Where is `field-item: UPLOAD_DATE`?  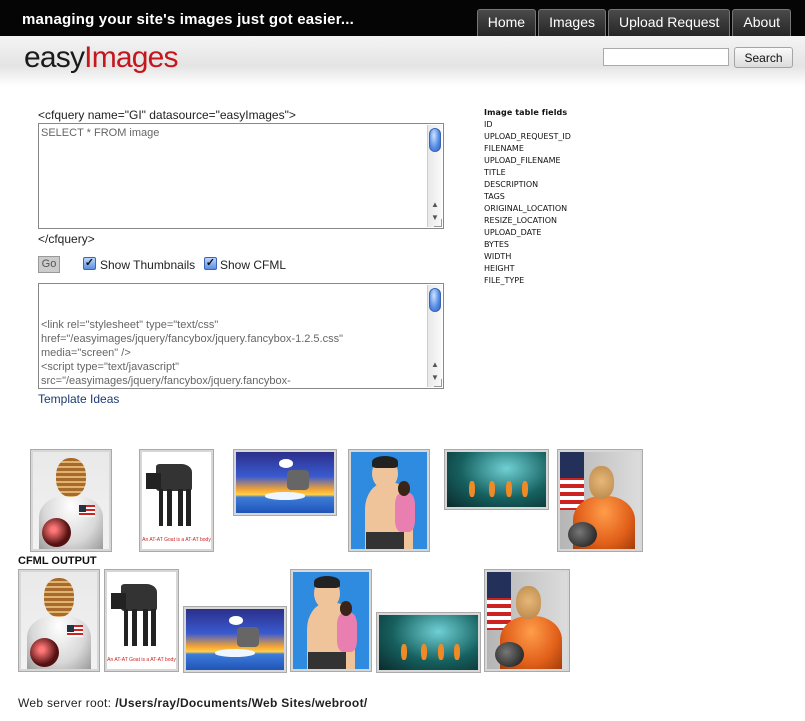
field-item: UPLOAD_DATE is located at coordinates (513, 232).